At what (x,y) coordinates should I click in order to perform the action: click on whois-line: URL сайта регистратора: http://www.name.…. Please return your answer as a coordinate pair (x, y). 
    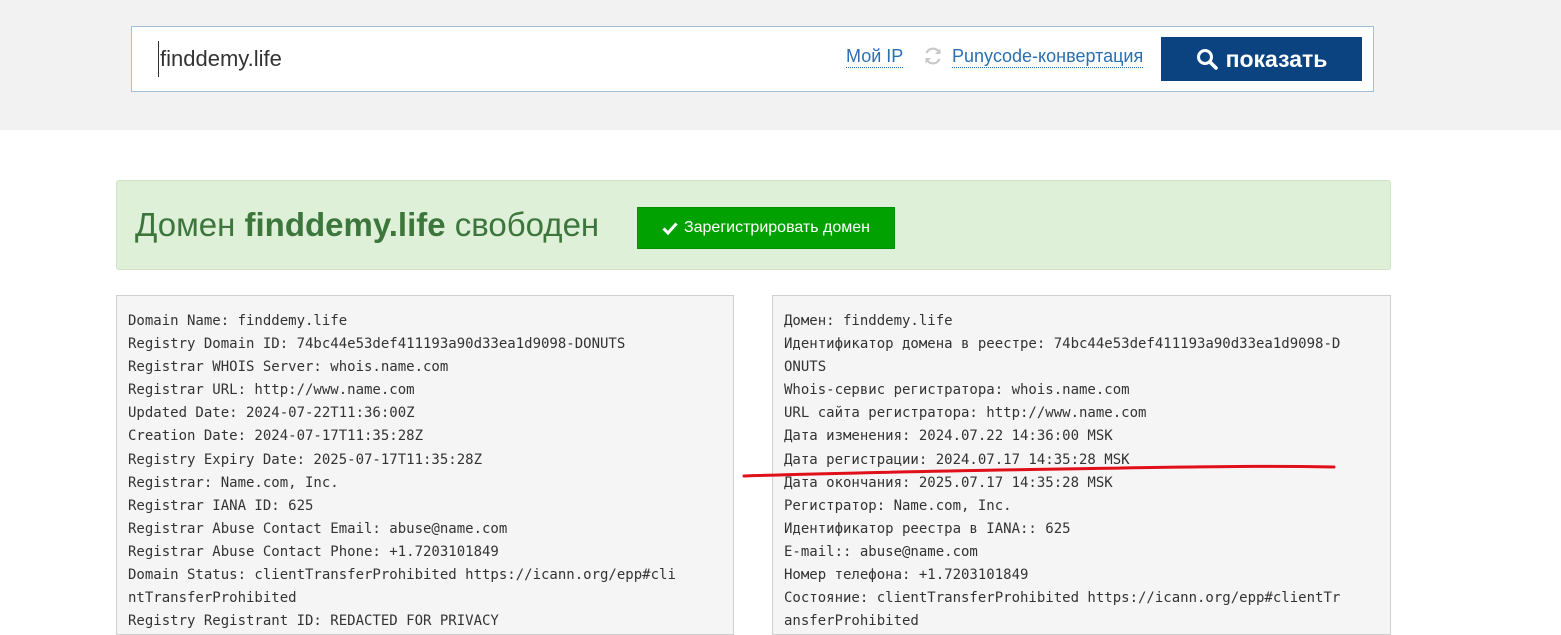
    Looking at the image, I should click on (965, 413).